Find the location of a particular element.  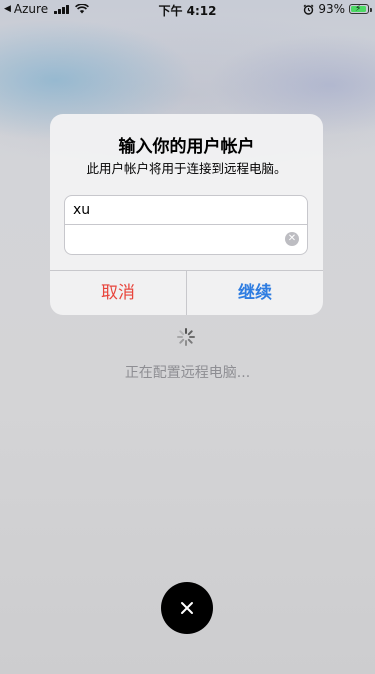

password-field-container: ✕ is located at coordinates (186, 240).